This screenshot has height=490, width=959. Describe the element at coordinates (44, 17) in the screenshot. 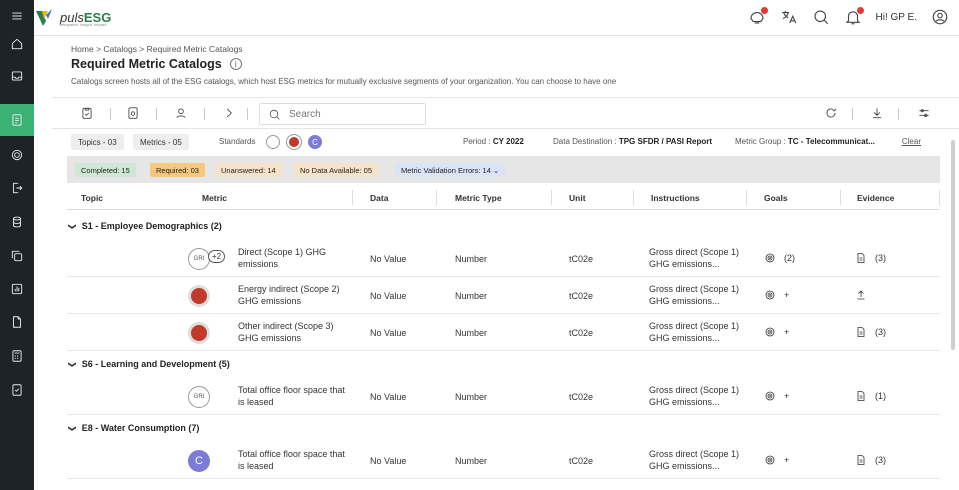

I see `pulsesg-logo-icon` at that location.